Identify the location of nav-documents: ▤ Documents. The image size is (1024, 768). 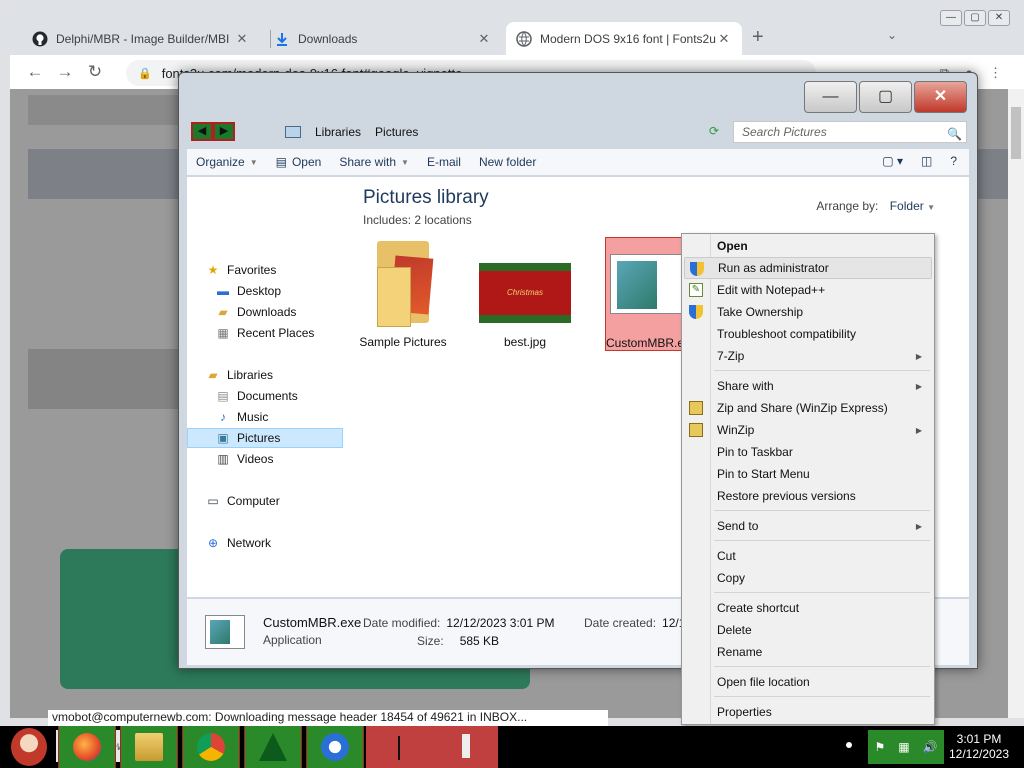
(256, 396).